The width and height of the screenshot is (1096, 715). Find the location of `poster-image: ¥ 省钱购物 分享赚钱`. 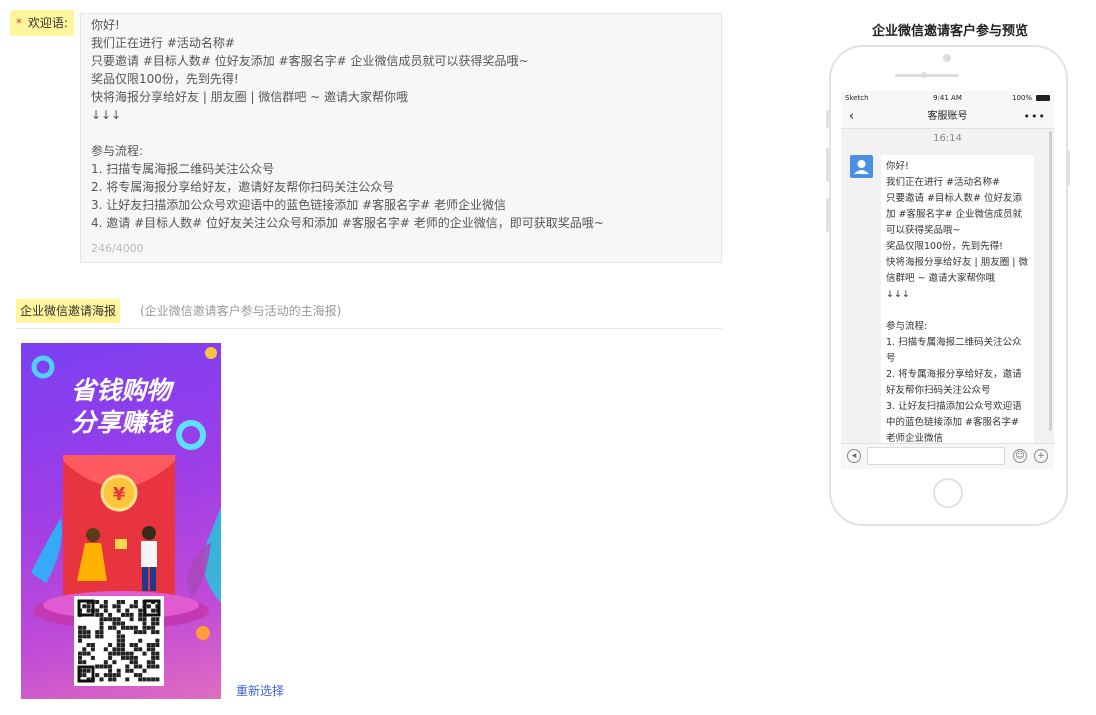

poster-image: ¥ 省钱购物 分享赚钱 is located at coordinates (121, 521).